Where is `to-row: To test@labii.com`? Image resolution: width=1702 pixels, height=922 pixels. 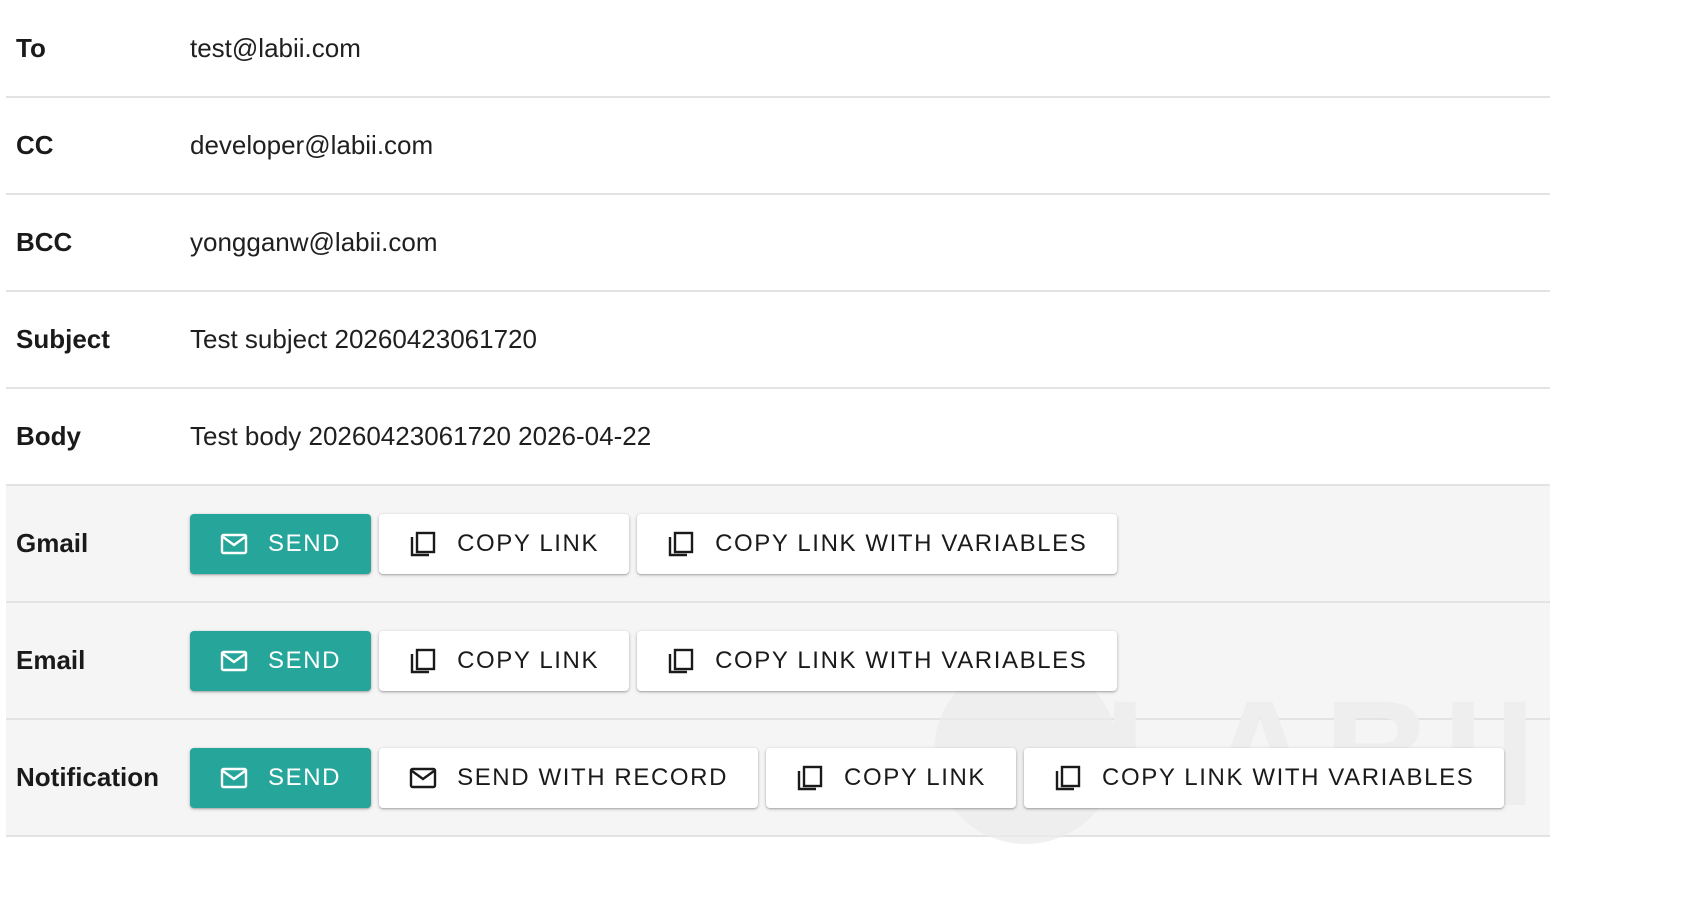 to-row: To test@labii.com is located at coordinates (778, 49).